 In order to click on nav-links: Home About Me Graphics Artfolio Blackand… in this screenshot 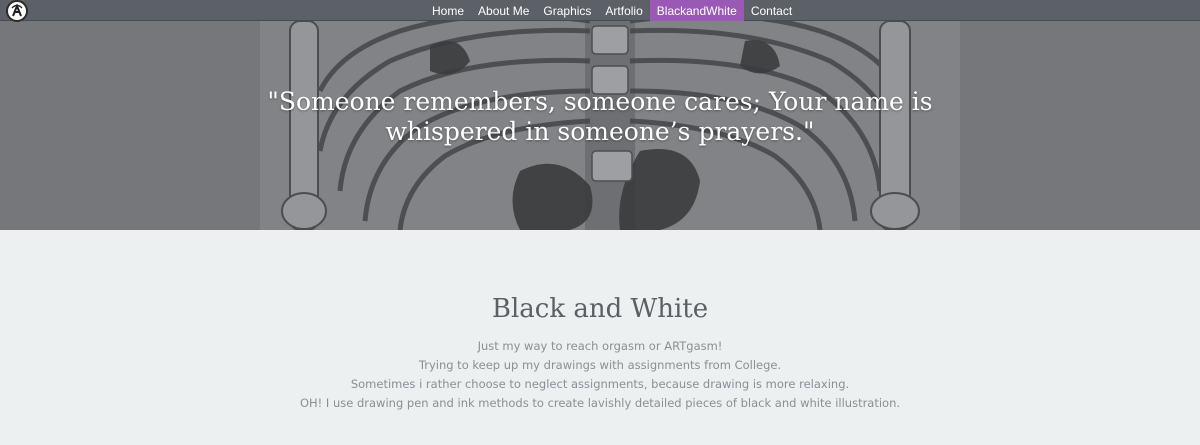, I will do `click(612, 10)`.